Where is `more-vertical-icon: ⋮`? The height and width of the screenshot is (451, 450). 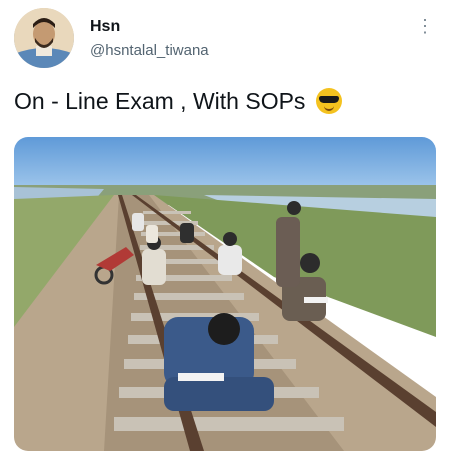 more-vertical-icon: ⋮ is located at coordinates (425, 26).